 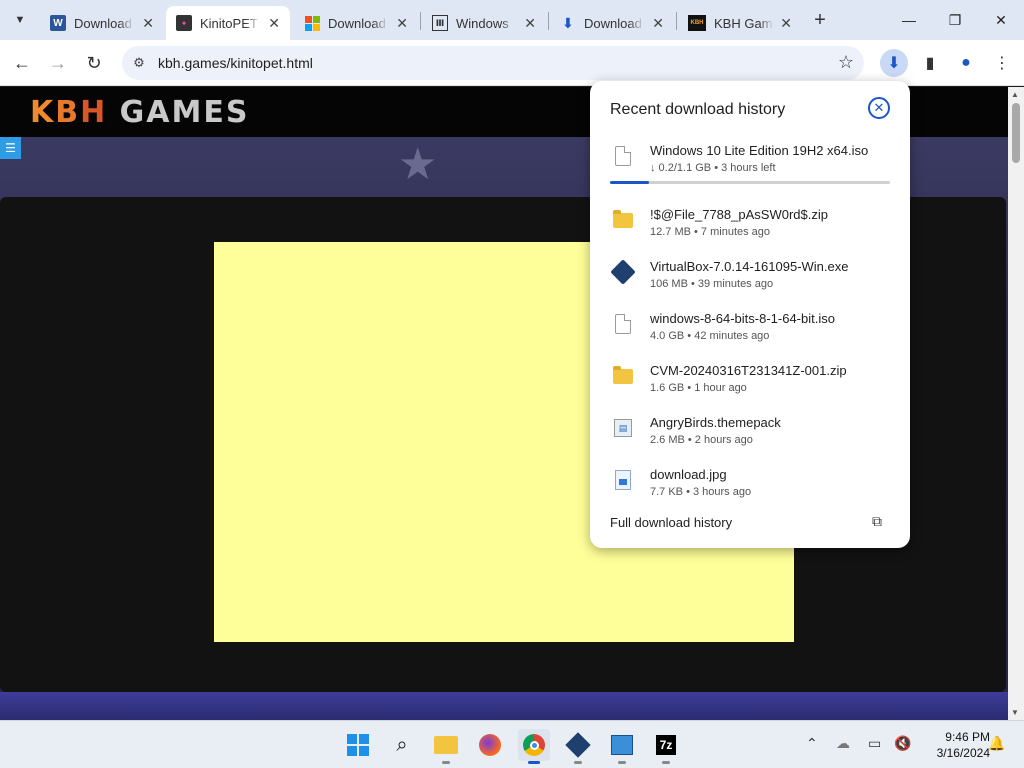 I want to click on back-button: ←, so click(x=22, y=63).